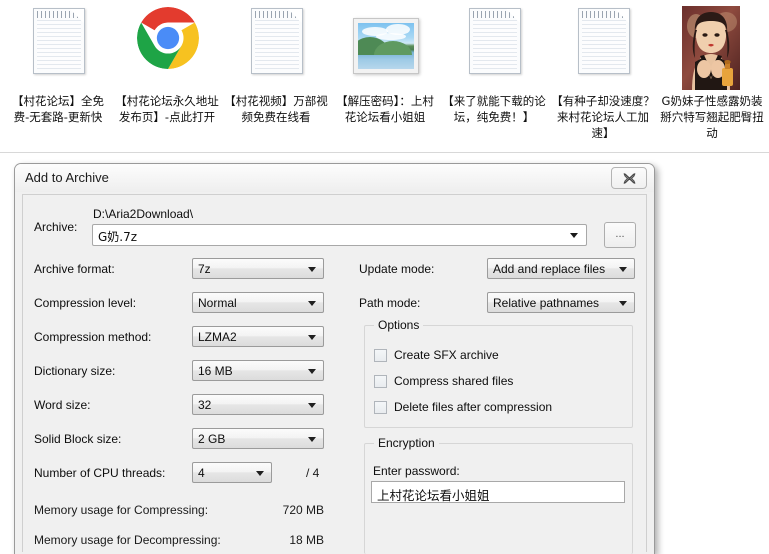 This screenshot has height=554, width=769. I want to click on desktop-icon: 【来了就能下载的论坛，纯免费！】, so click(494, 64).